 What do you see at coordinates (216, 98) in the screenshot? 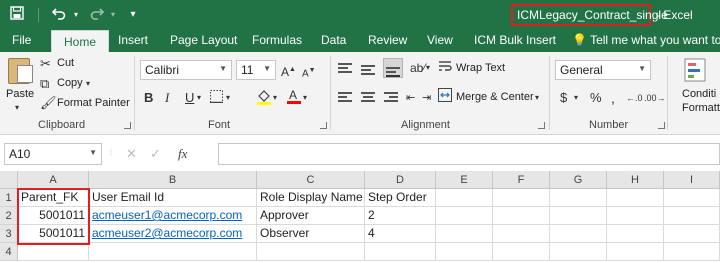
I see `borders-icon` at bounding box center [216, 98].